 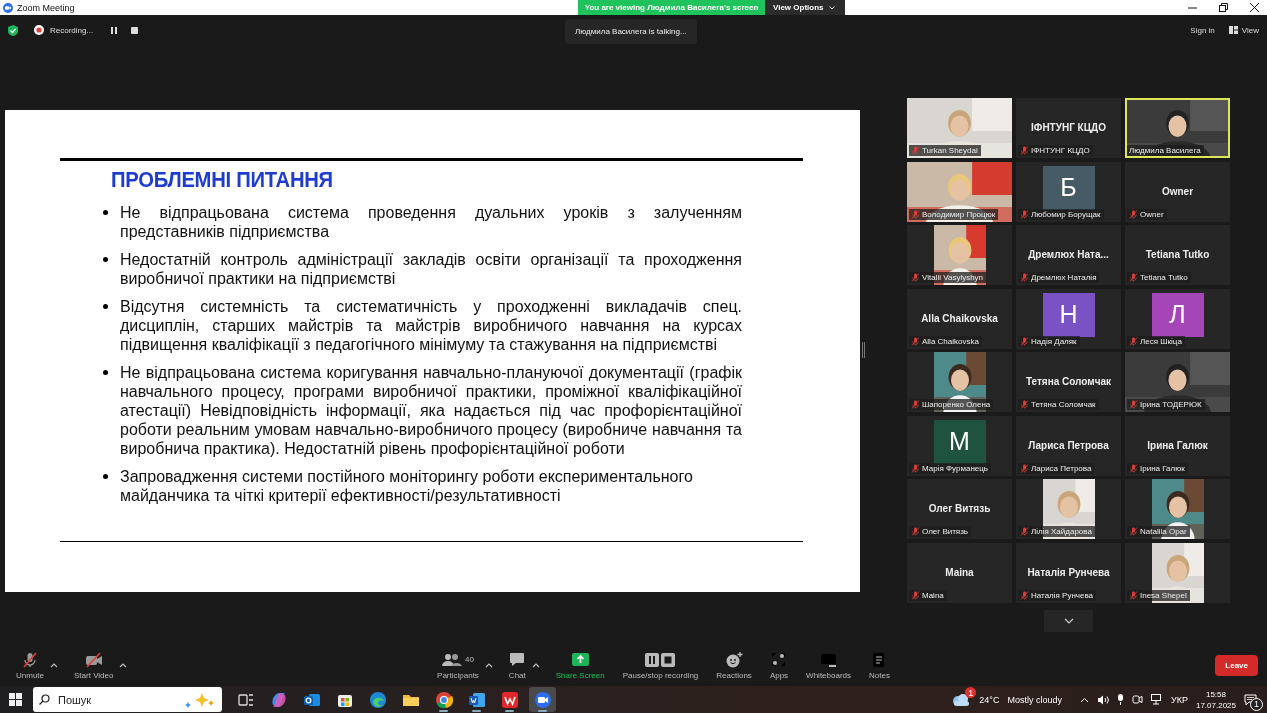 What do you see at coordinates (959, 382) in the screenshot?
I see `video-tile: Шапоренко Олена` at bounding box center [959, 382].